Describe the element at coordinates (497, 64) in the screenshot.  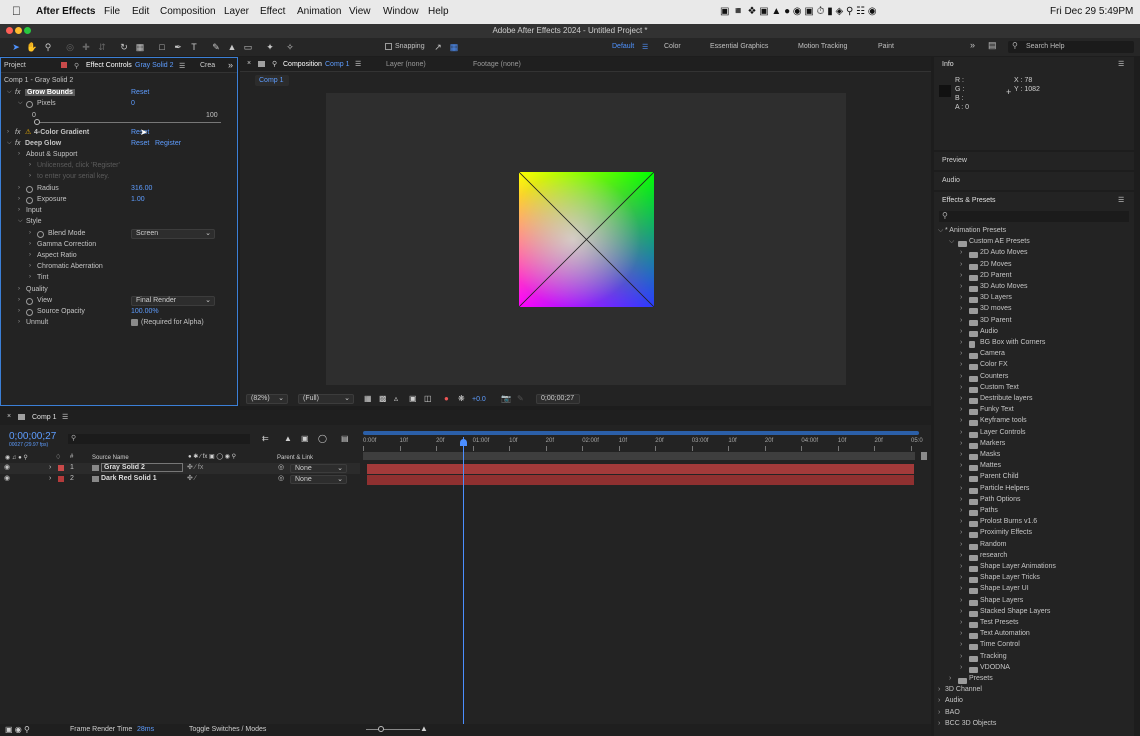
I see `tab-footage: Footage (none)` at that location.